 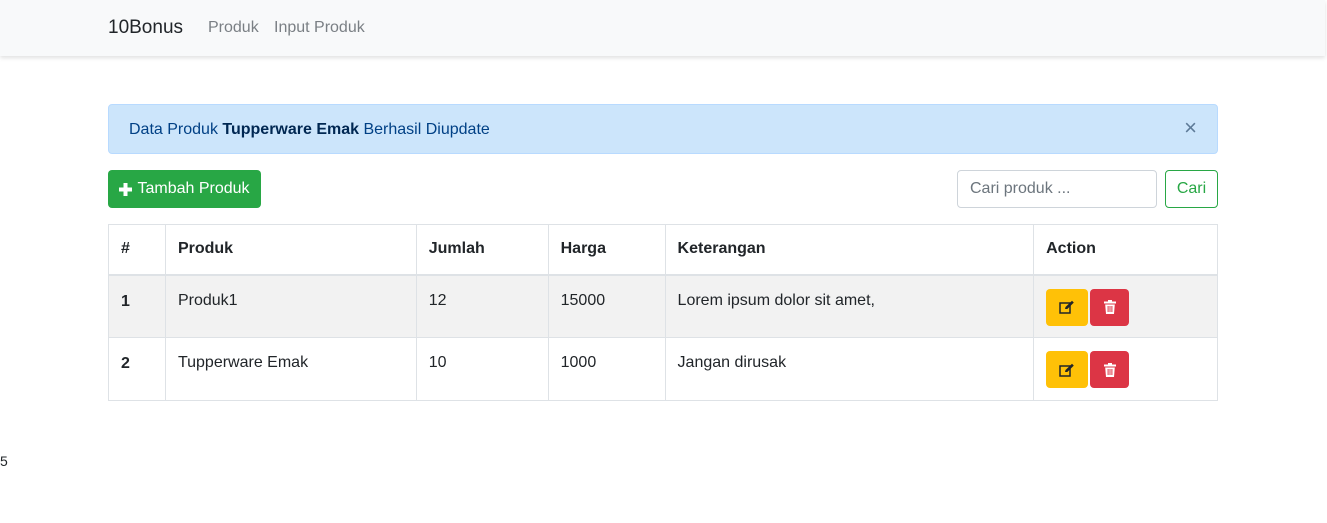 I want to click on nav-link-produk: Produk, so click(x=233, y=28).